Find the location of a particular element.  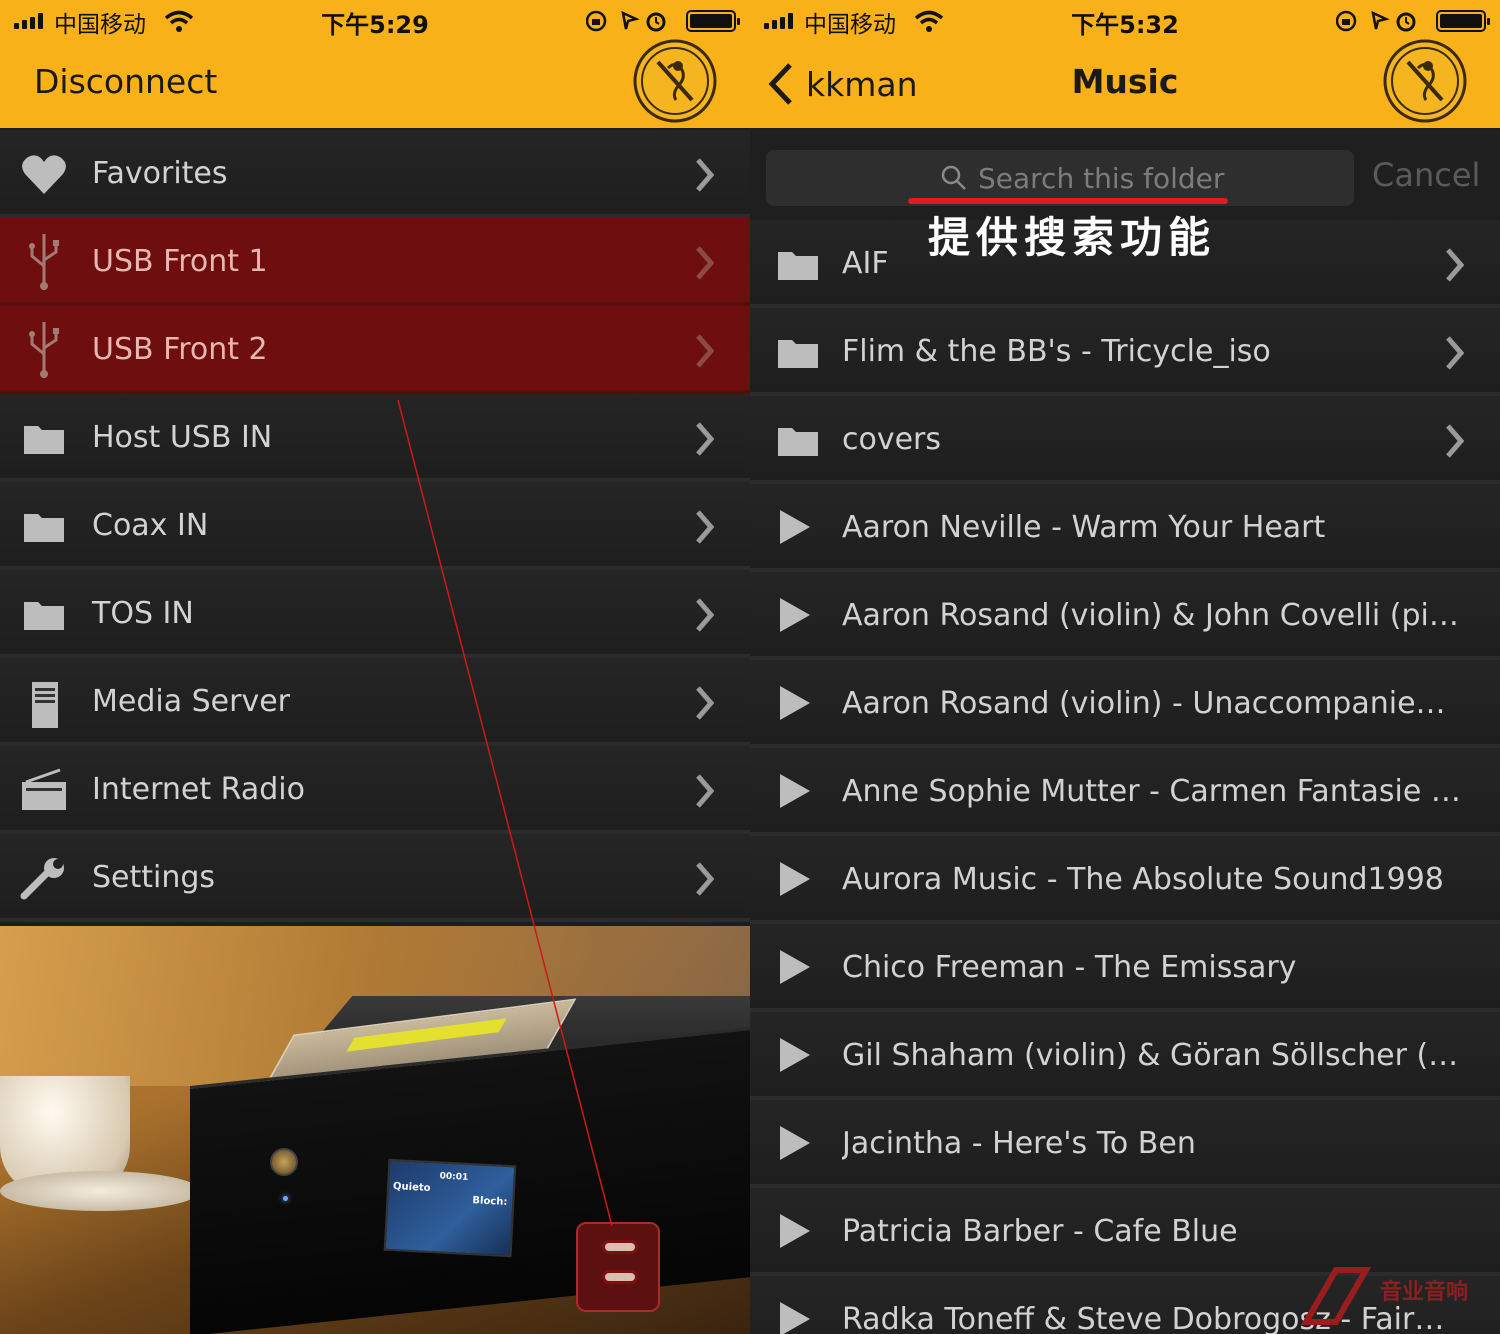

menu-item-media-server: Media Server is located at coordinates (375, 702).